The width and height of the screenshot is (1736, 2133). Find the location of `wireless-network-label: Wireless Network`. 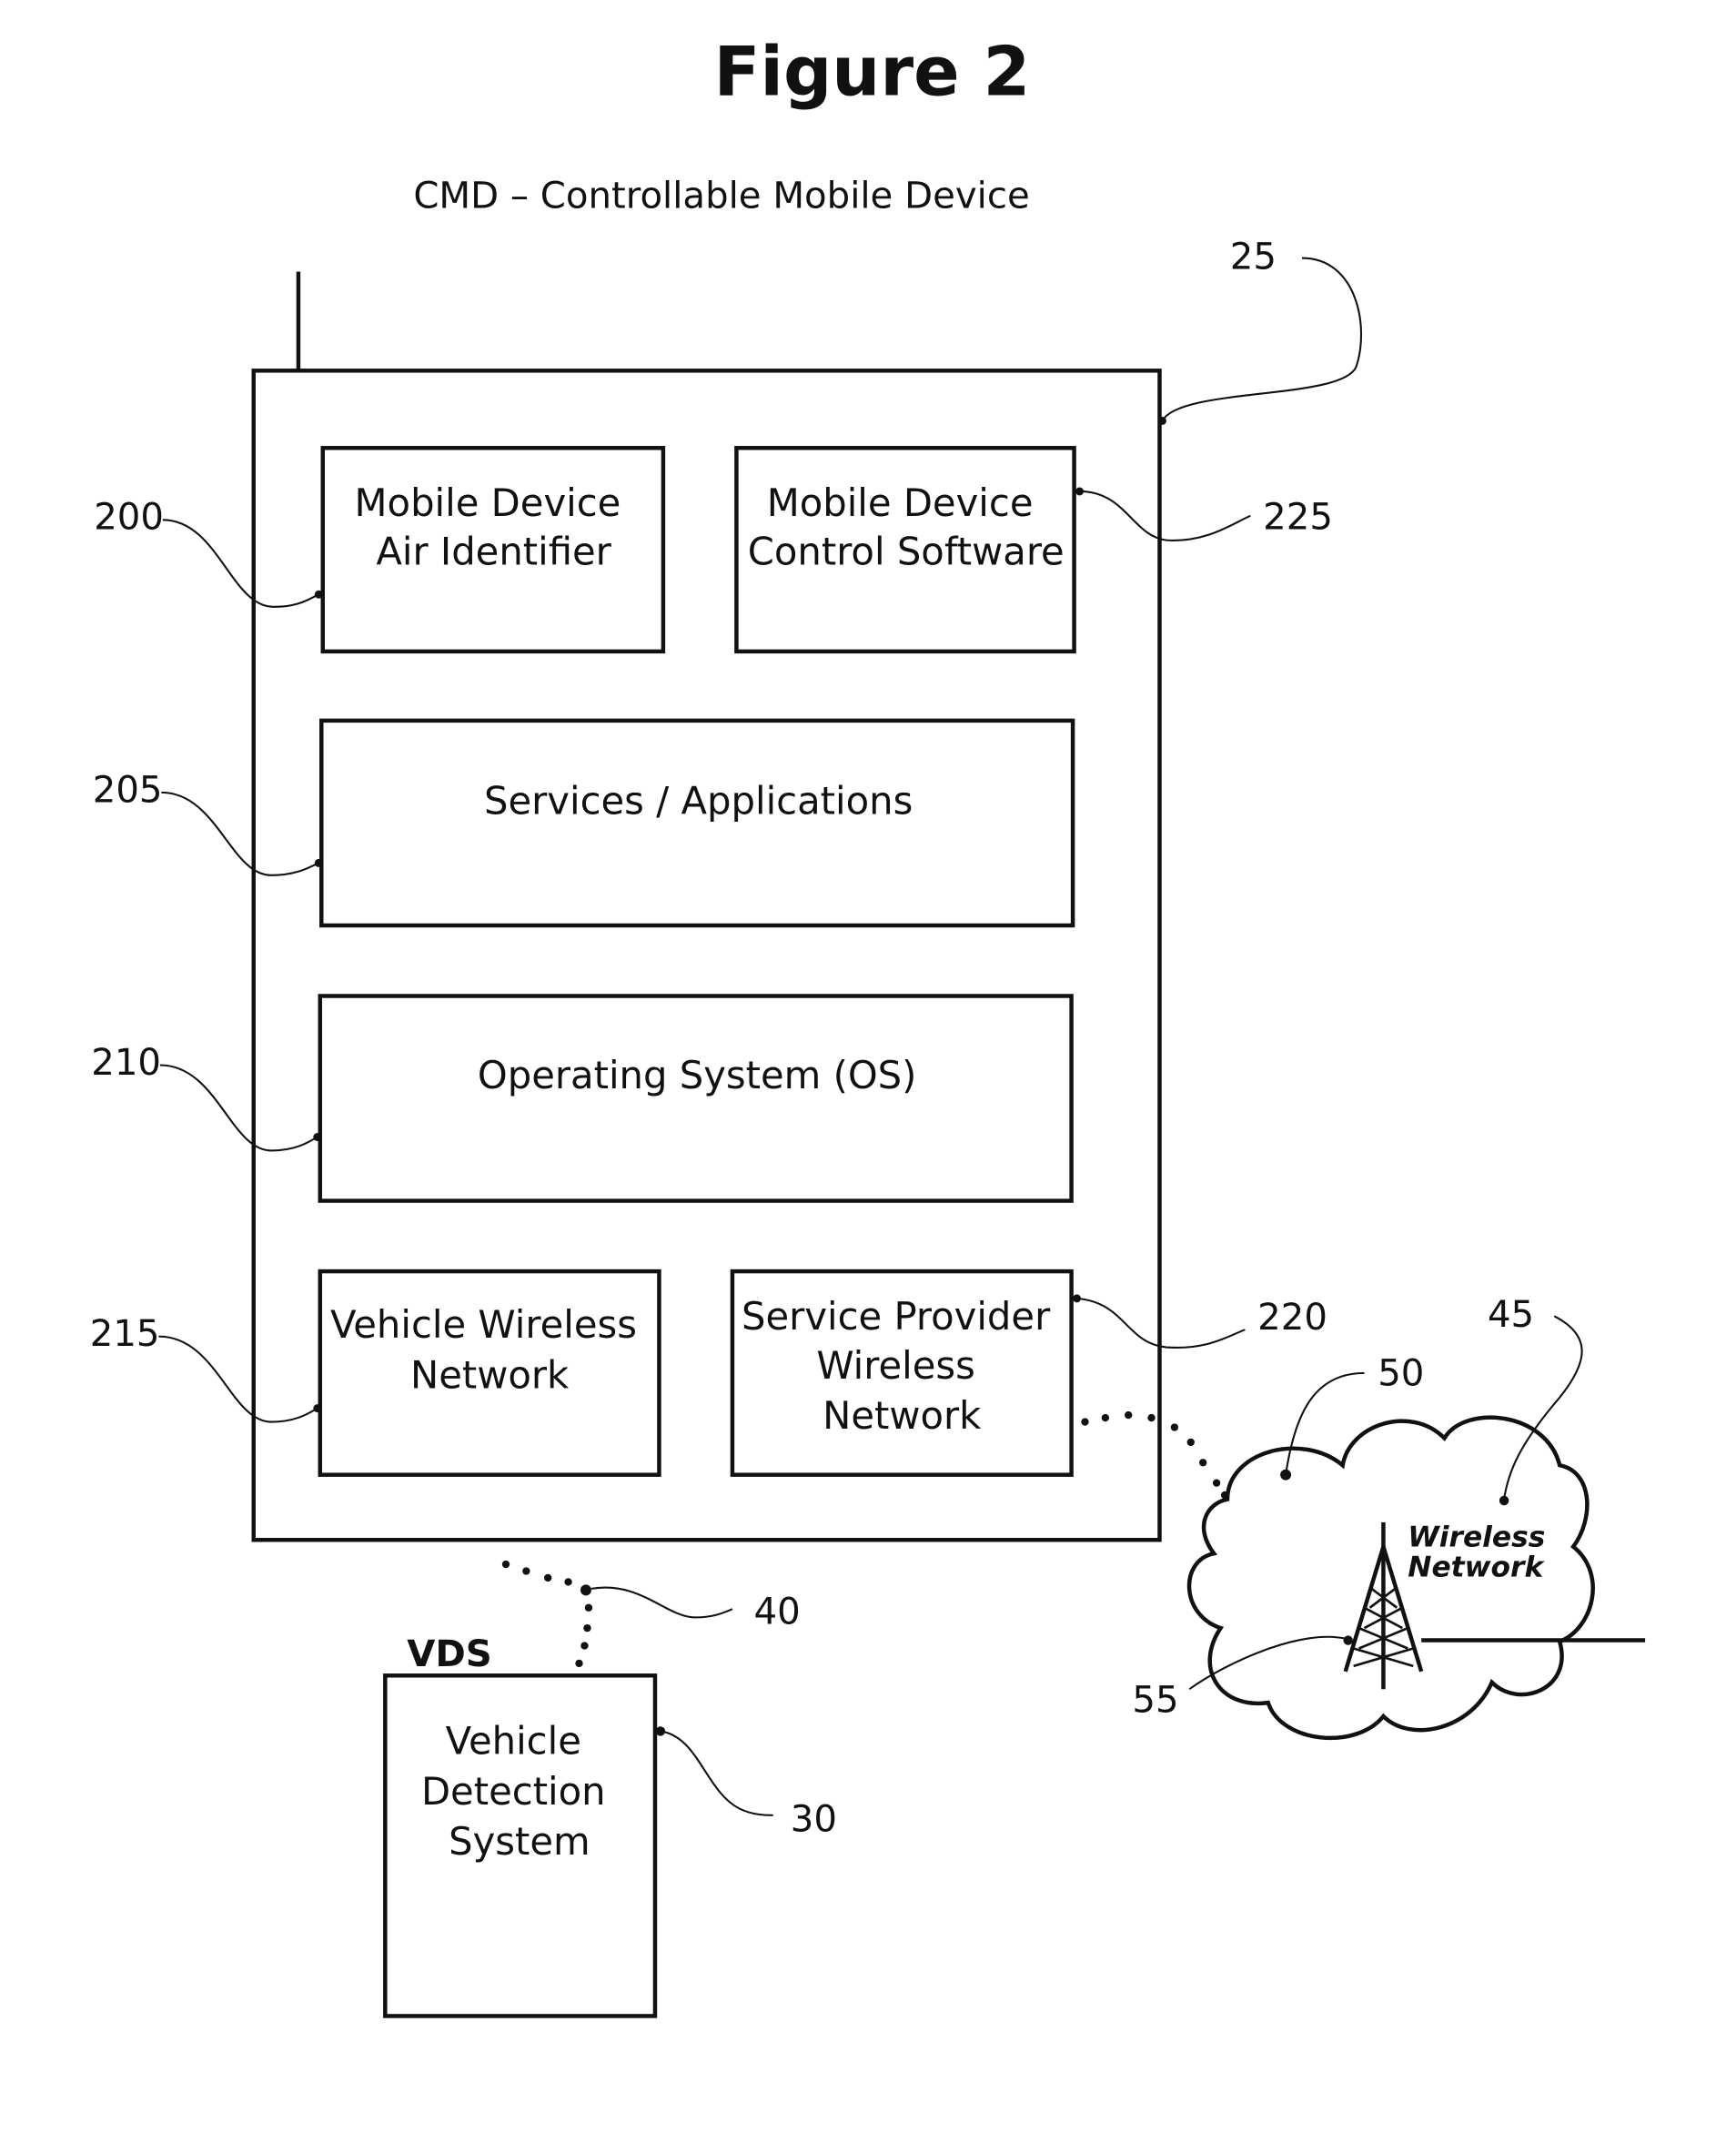

wireless-network-label: Wireless Network is located at coordinates (1481, 1553).